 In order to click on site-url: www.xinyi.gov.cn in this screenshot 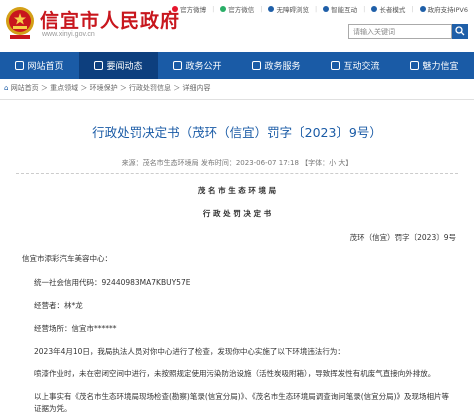, I will do `click(68, 34)`.